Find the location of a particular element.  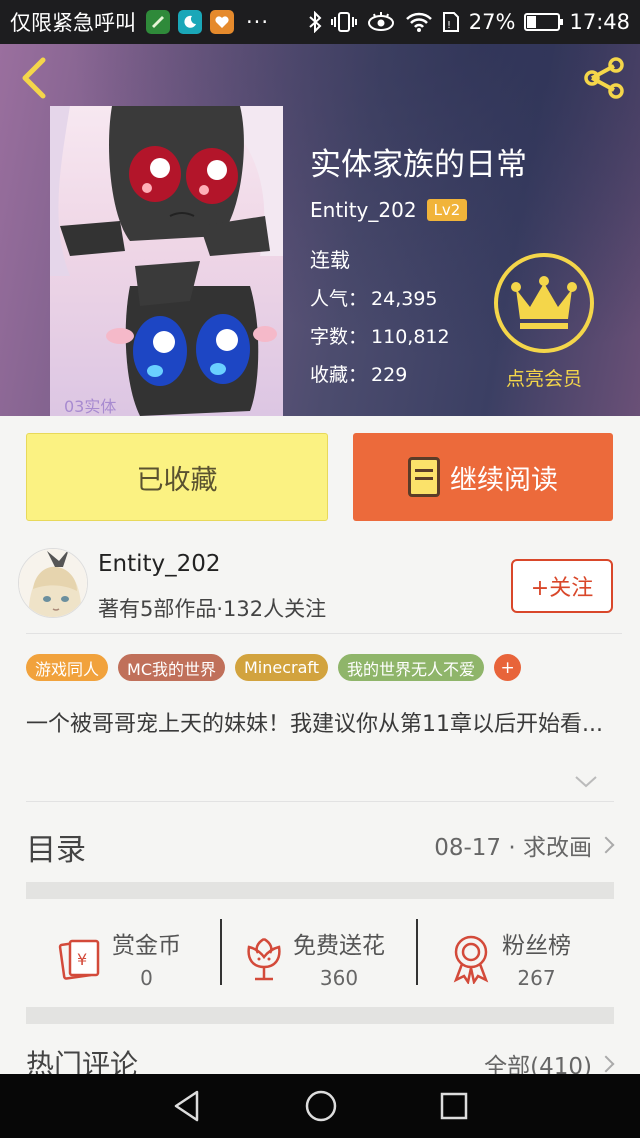

flower-icon is located at coordinates (264, 959).